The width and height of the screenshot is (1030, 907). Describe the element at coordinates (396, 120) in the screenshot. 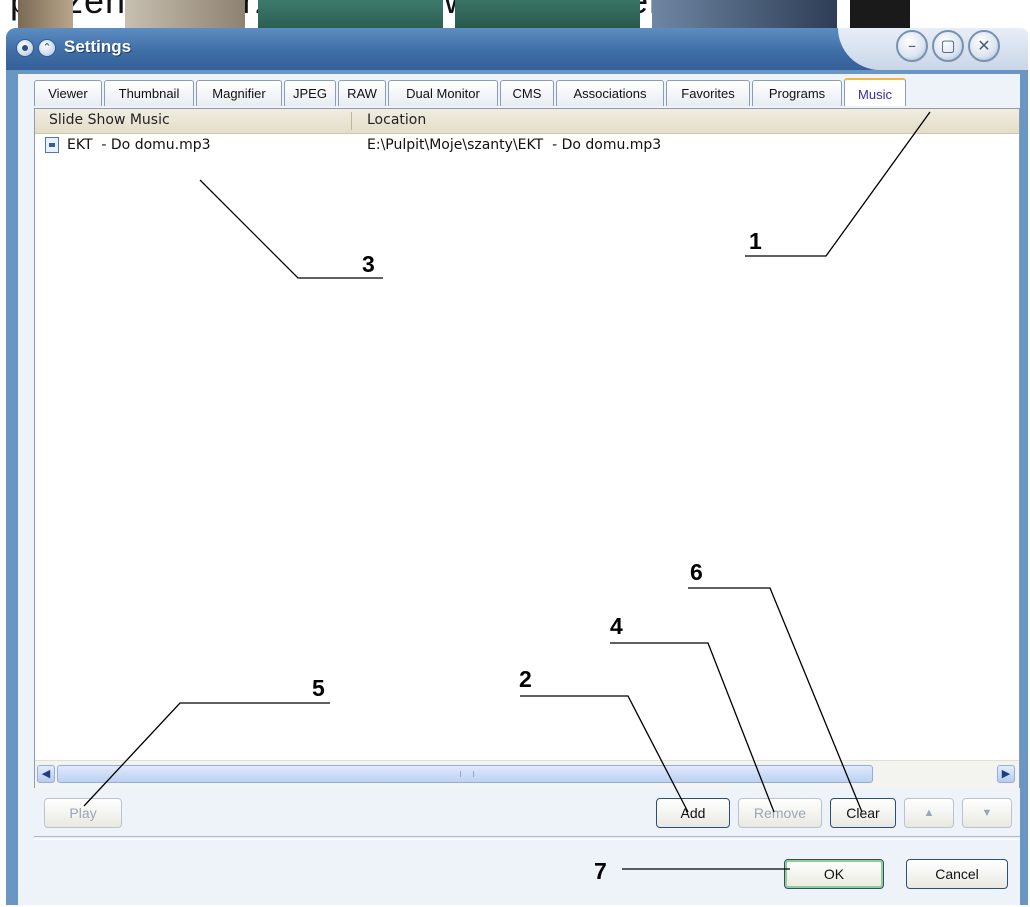

I see `column-header-location: Location` at that location.